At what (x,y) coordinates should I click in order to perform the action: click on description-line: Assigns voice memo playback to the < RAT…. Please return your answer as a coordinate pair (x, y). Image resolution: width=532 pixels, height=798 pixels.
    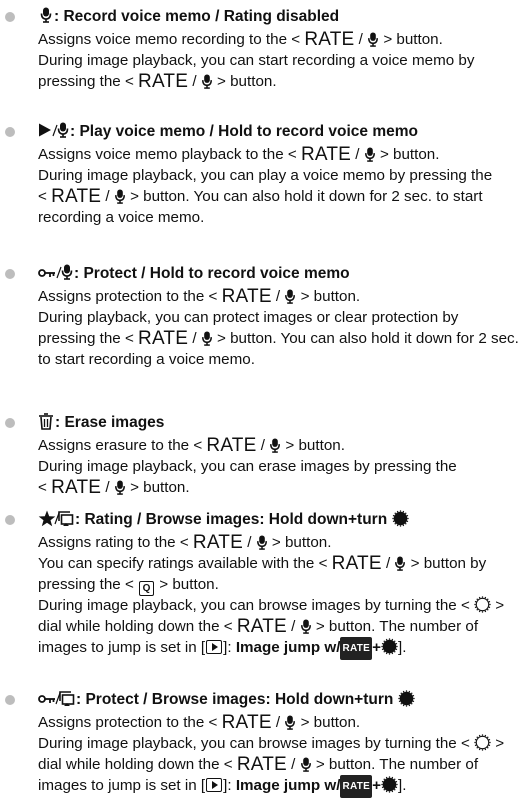
    Looking at the image, I should click on (239, 154).